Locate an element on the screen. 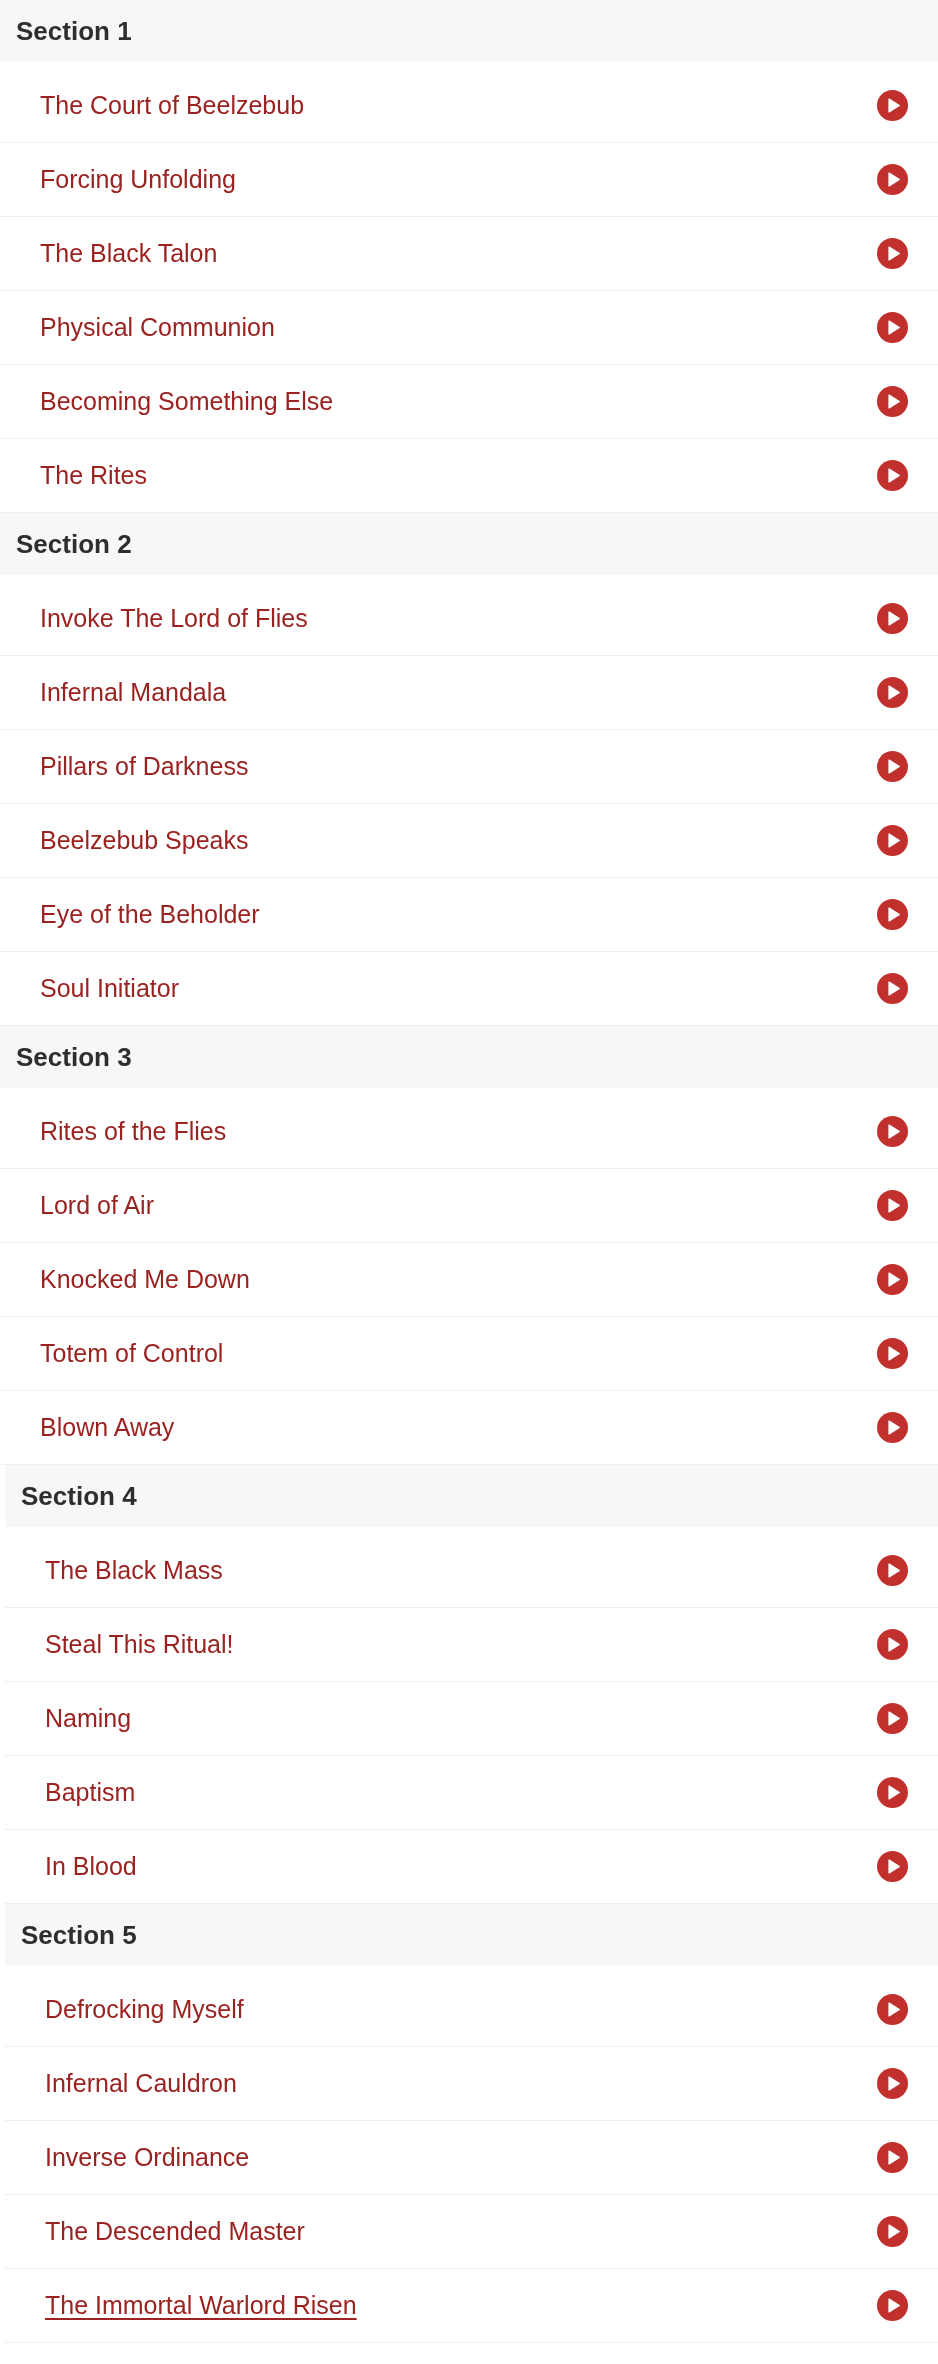 Image resolution: width=938 pixels, height=2364 pixels. track-link: The Court of Beelzebub is located at coordinates (172, 105).